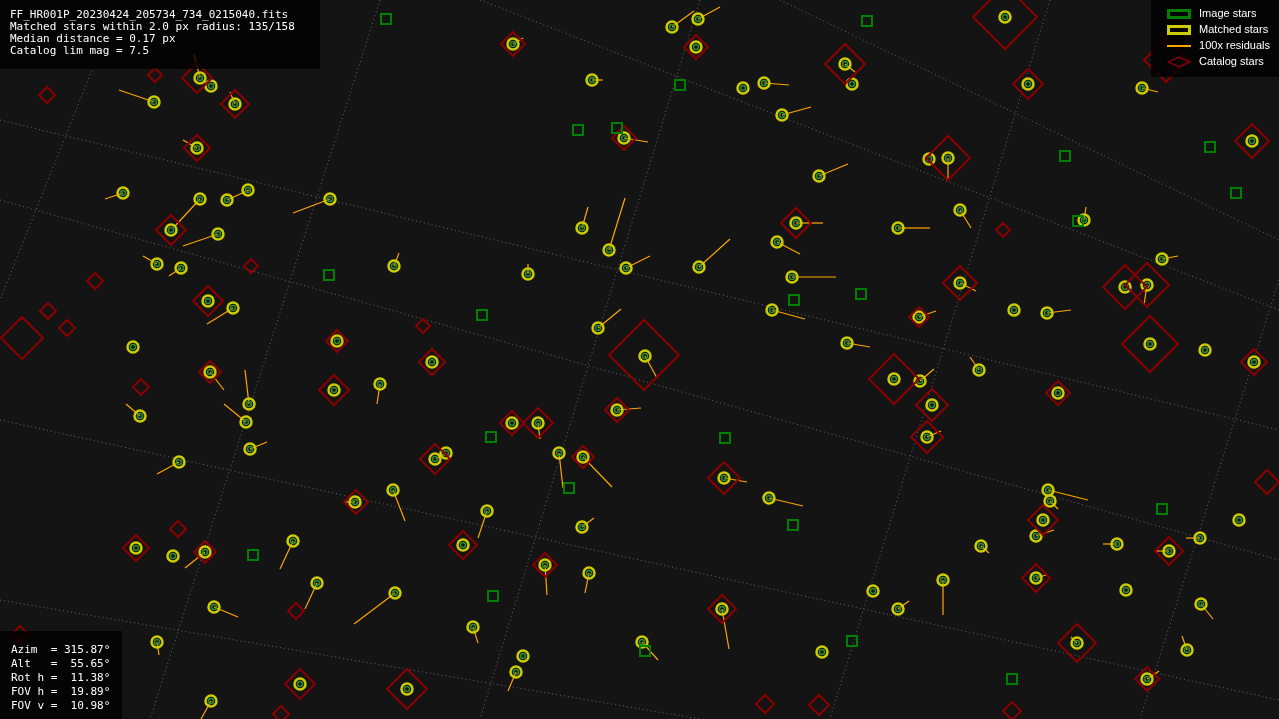  Describe the element at coordinates (150, 15) in the screenshot. I see `info-line: FF_HR001P_20230424_205734_734_0215040.fits` at that location.